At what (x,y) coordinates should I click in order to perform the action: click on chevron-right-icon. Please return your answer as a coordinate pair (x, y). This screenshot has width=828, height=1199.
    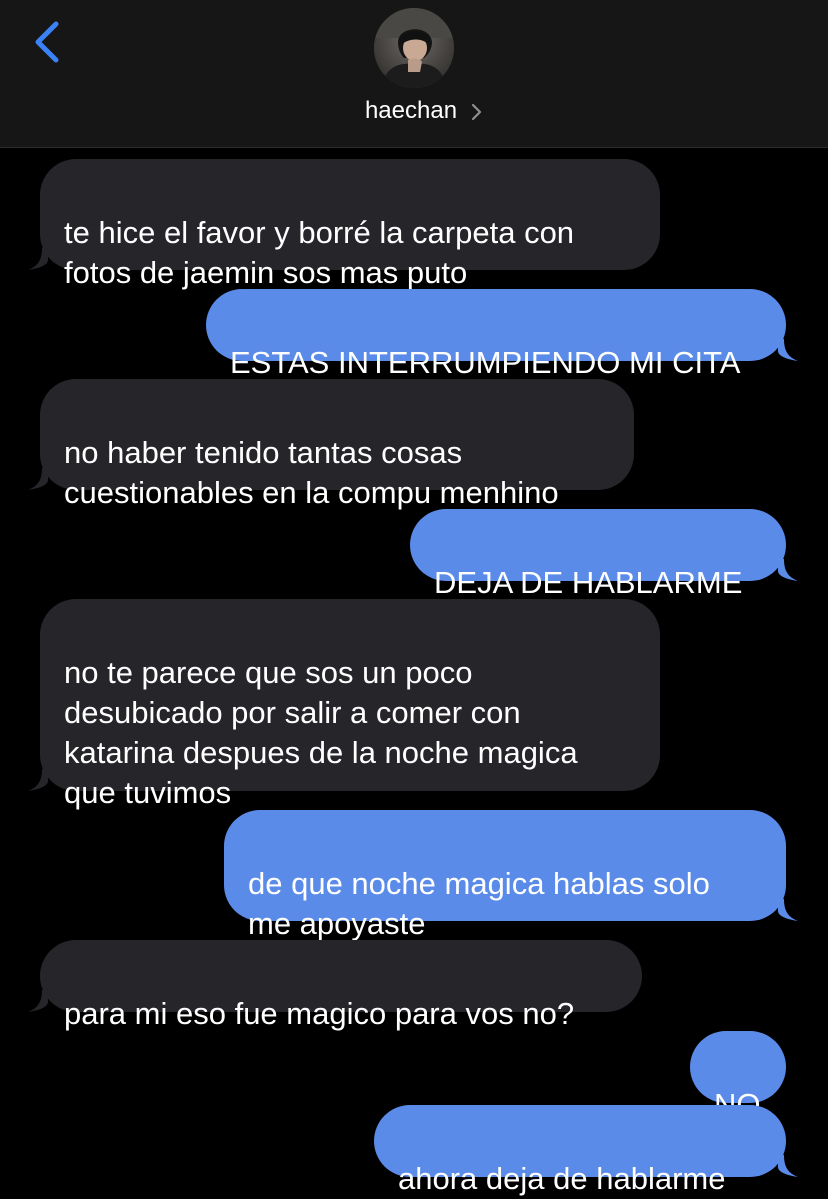
    Looking at the image, I should click on (476, 111).